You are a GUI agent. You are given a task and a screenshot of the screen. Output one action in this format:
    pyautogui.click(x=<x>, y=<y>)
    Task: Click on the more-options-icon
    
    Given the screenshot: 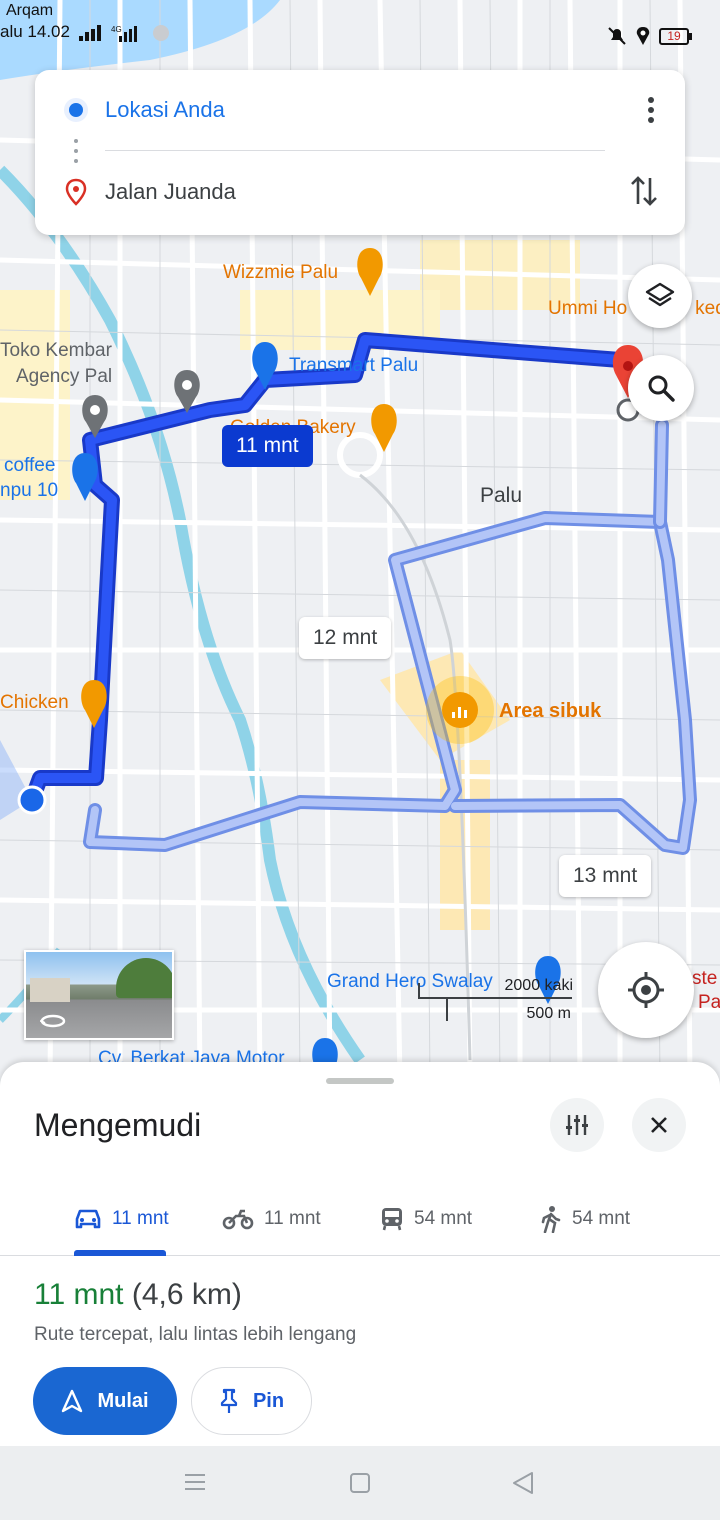 What is the action you would take?
    pyautogui.click(x=651, y=110)
    